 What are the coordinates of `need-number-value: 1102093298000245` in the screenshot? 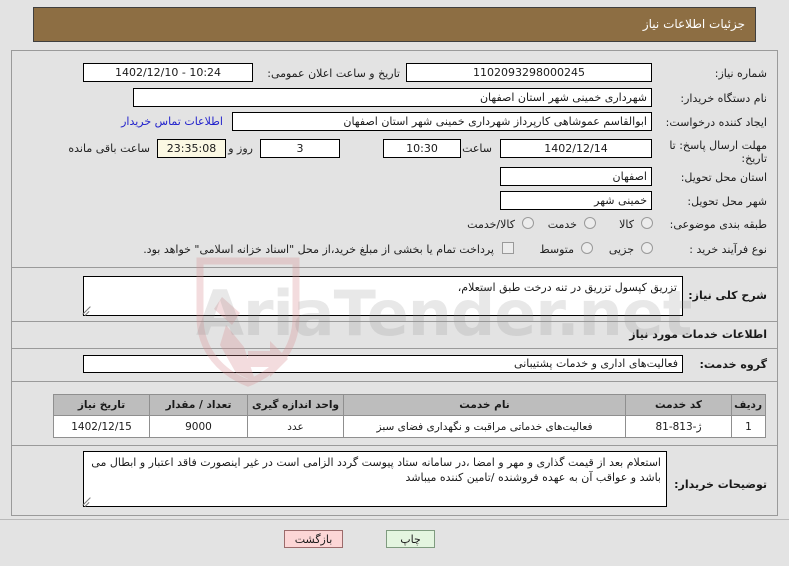 It's located at (529, 72).